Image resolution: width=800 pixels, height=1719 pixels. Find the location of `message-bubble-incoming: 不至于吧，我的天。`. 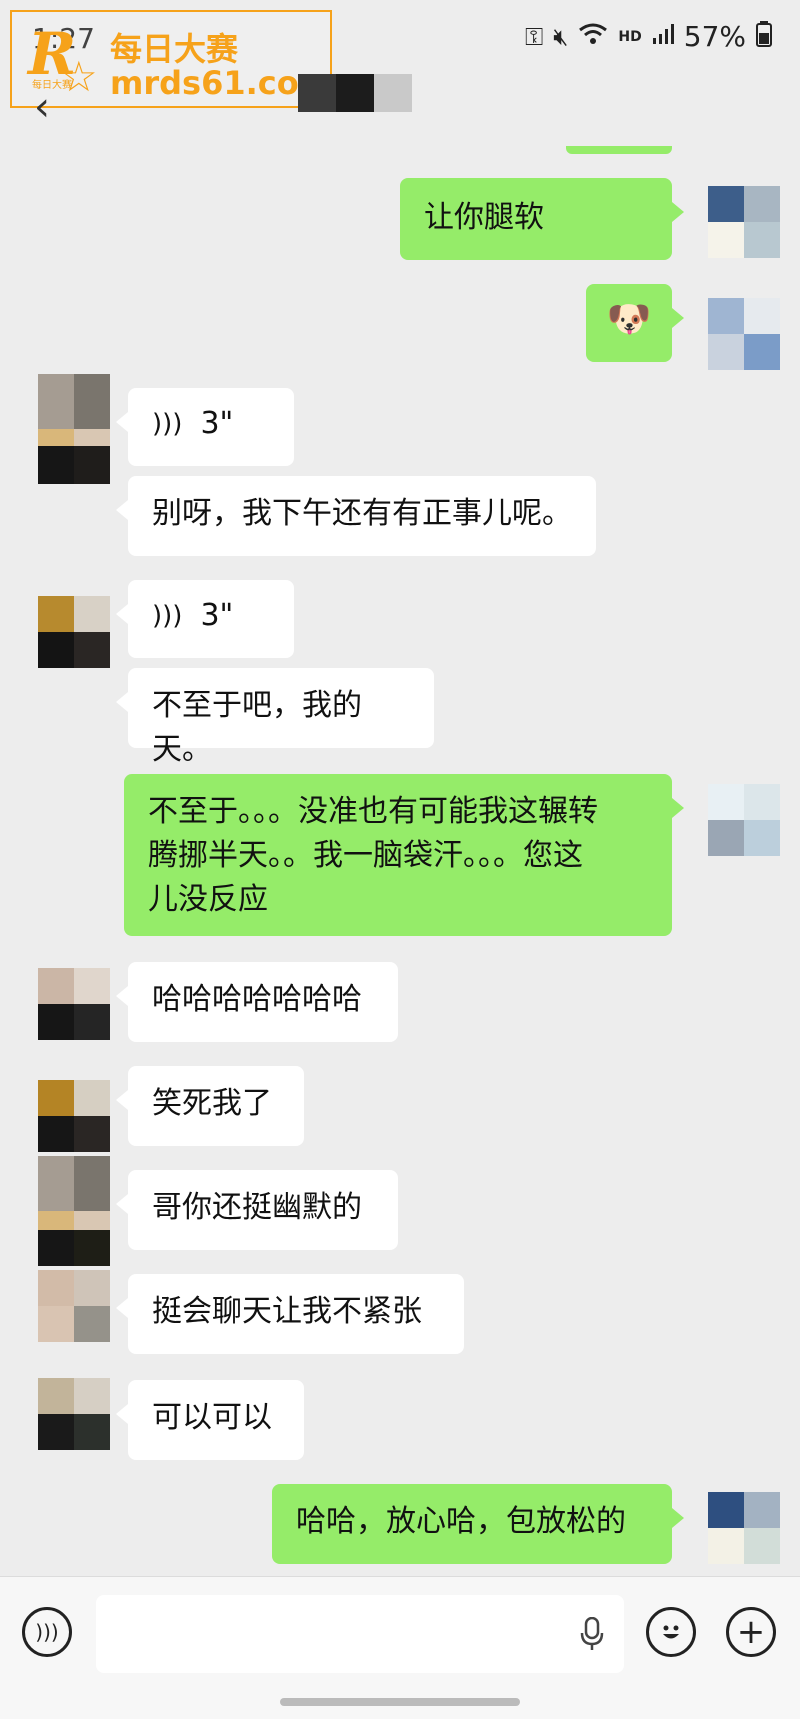

message-bubble-incoming: 不至于吧，我的天。 is located at coordinates (275, 717).